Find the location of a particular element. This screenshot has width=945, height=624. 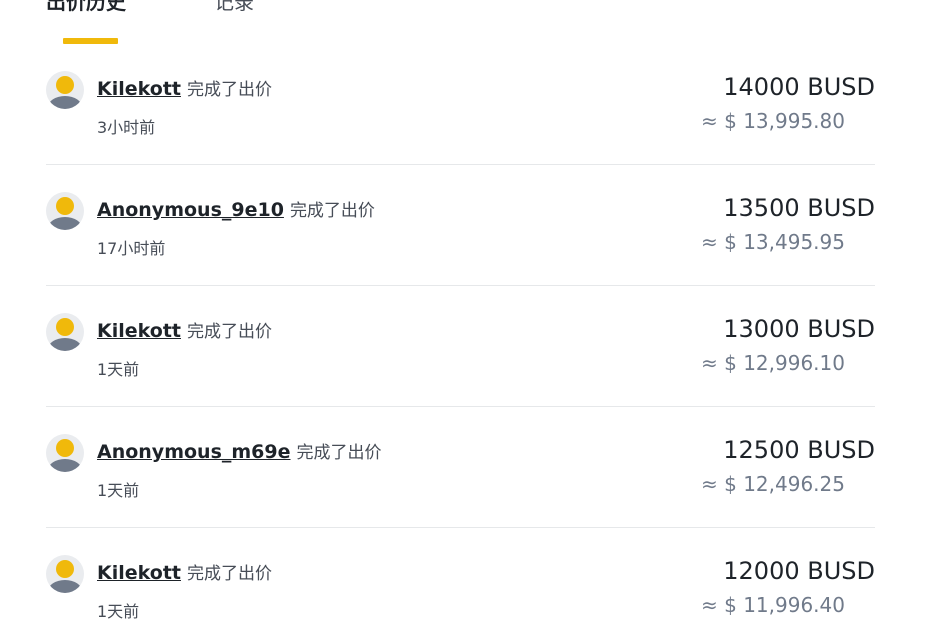

bid-amount: 12000 BUSD is located at coordinates (799, 571).